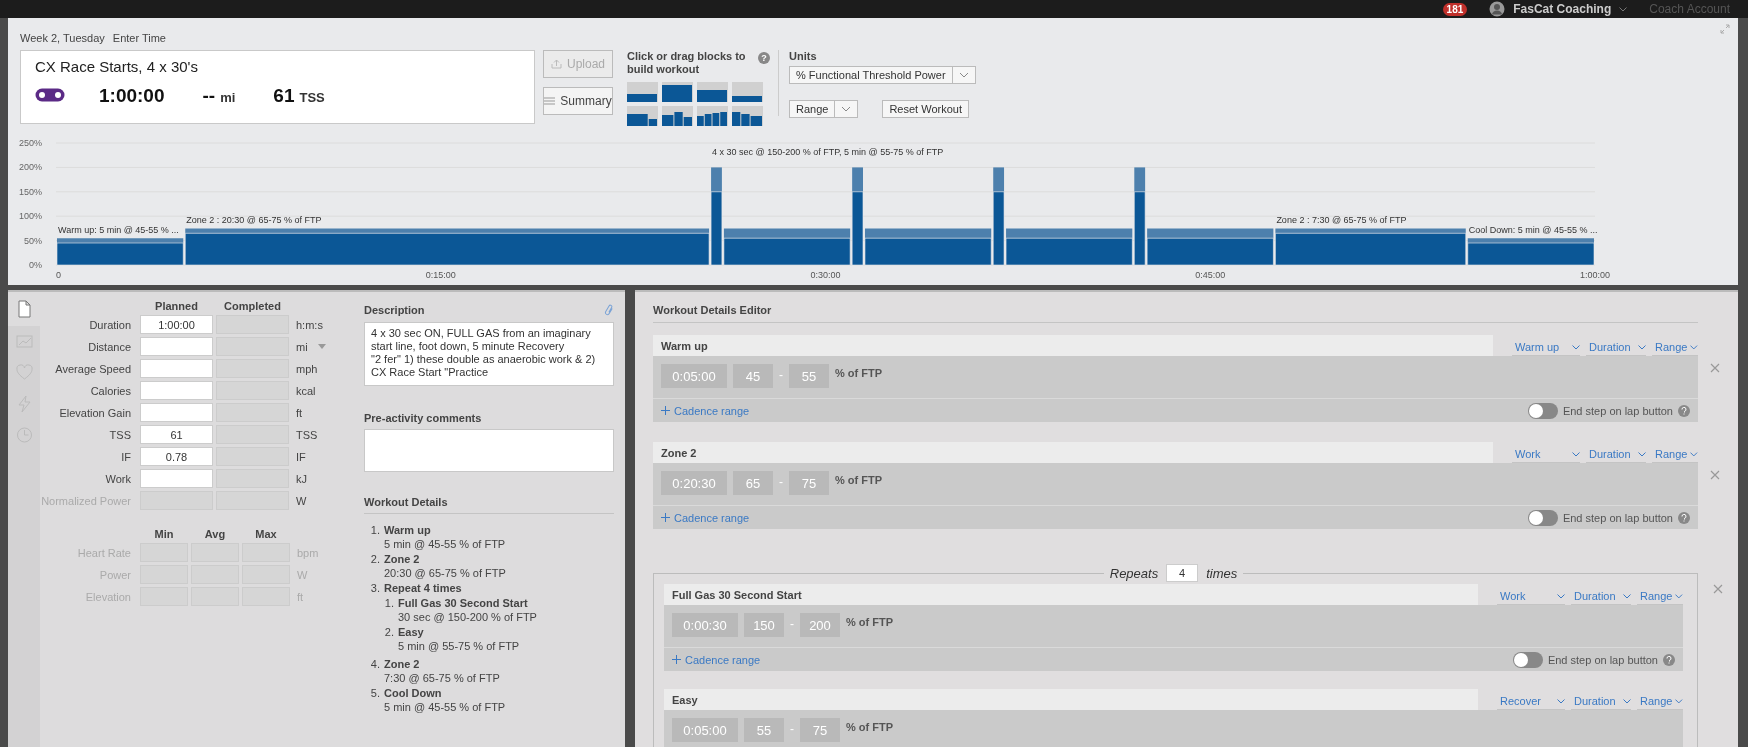  I want to click on unit-label: % of FTP, so click(859, 480).